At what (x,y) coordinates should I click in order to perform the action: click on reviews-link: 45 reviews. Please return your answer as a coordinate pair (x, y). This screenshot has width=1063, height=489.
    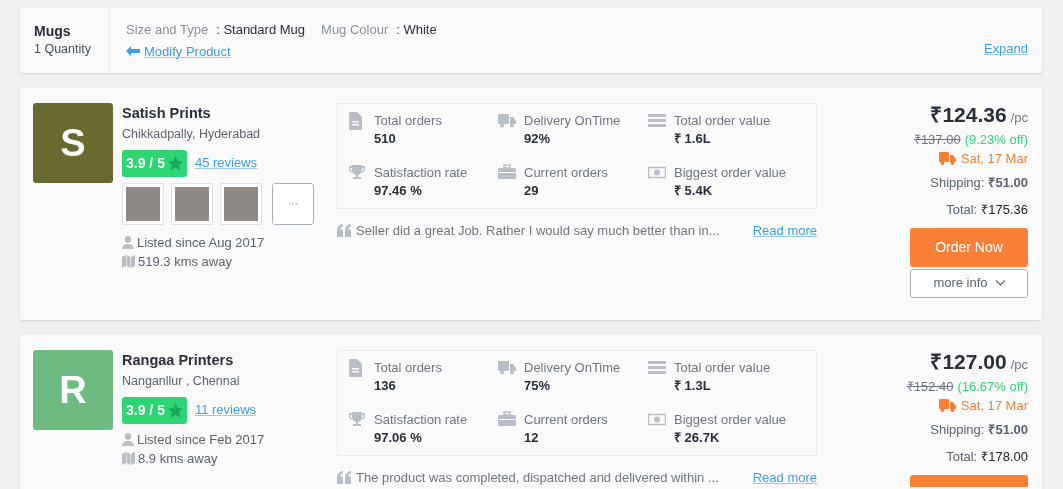
    Looking at the image, I should click on (226, 163).